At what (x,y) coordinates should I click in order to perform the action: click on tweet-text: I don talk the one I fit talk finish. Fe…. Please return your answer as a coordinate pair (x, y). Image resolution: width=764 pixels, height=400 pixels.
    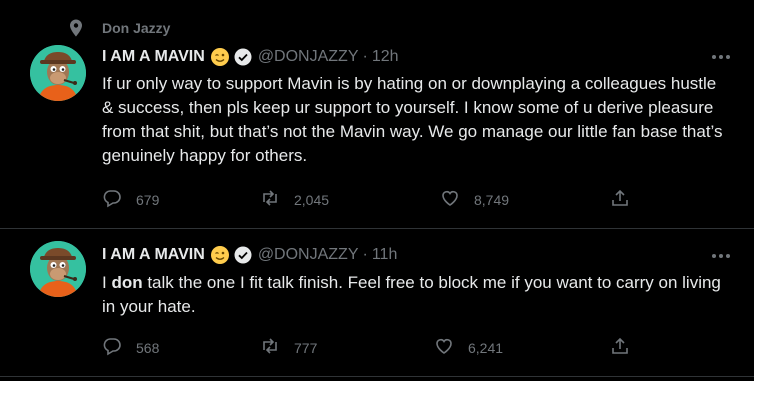
    Looking at the image, I should click on (417, 295).